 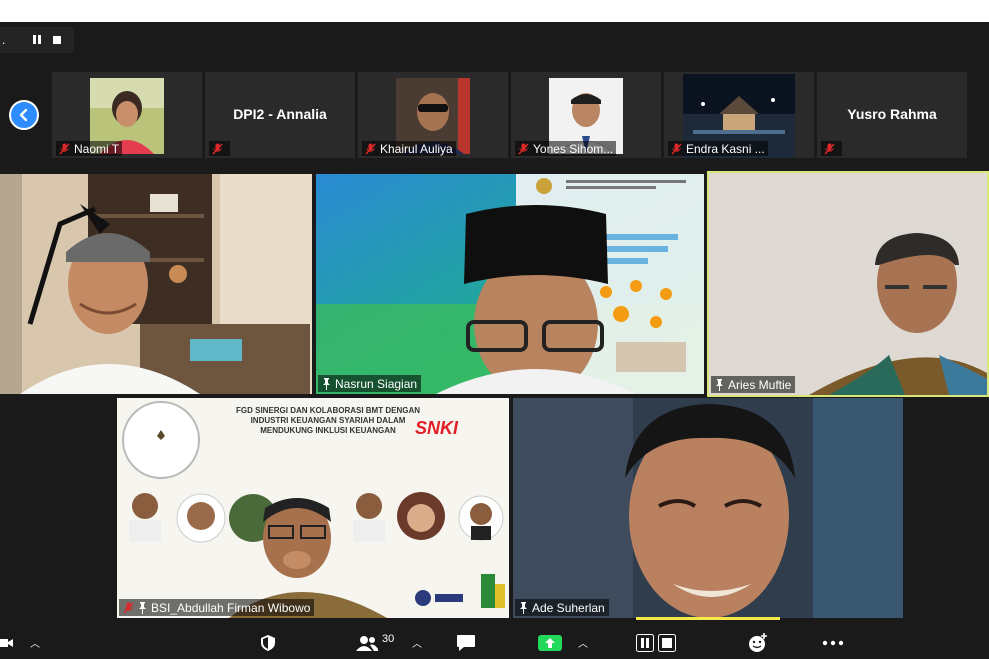 I want to click on video-tile, so click(x=156, y=284).